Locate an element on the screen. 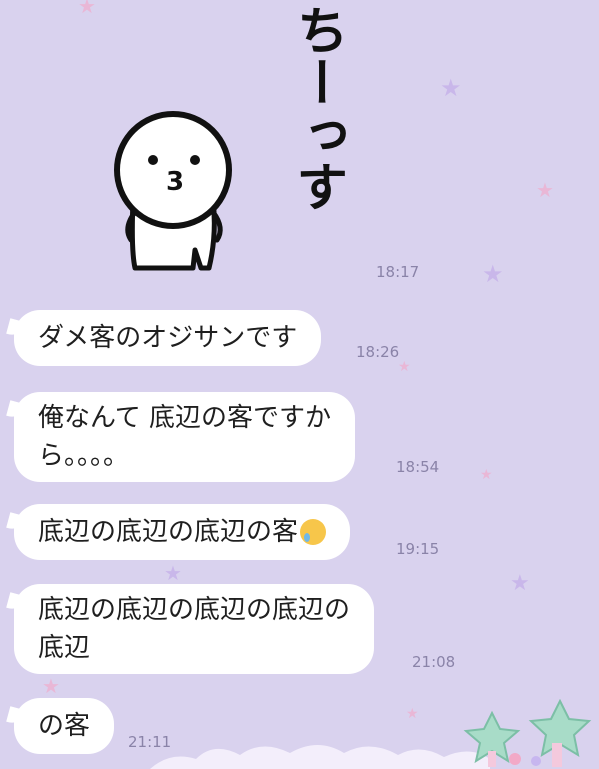 The height and width of the screenshot is (769, 599). timestamp: 18:26 is located at coordinates (378, 352).